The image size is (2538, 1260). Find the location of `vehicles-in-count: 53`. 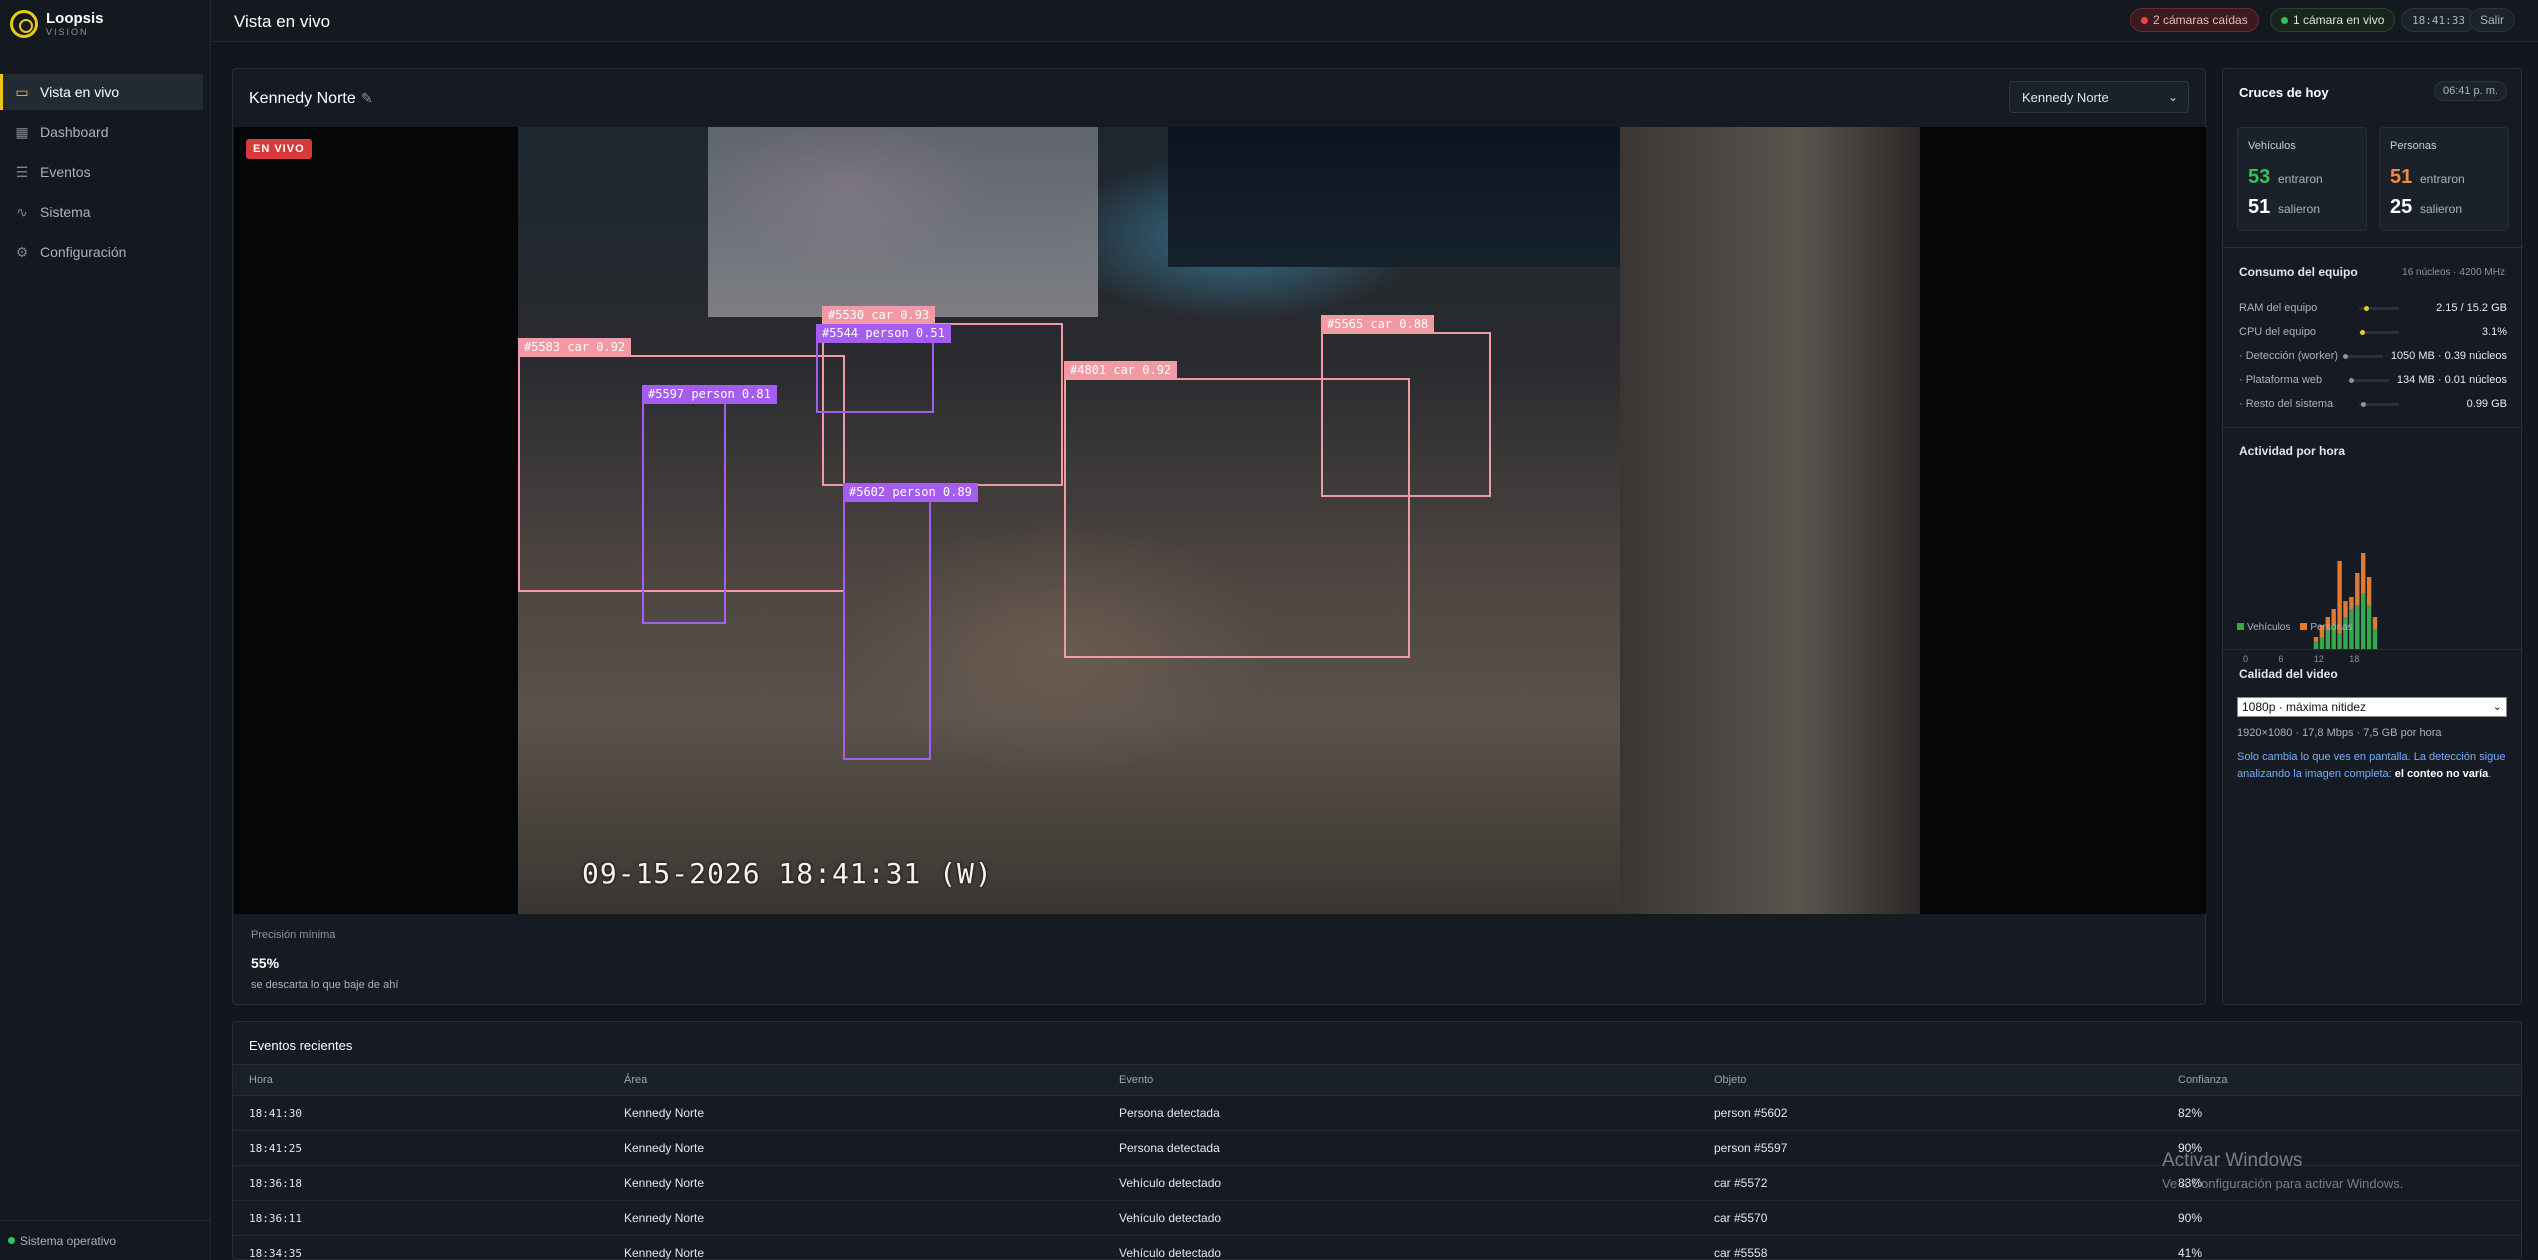

vehicles-in-count: 53 is located at coordinates (2259, 177).